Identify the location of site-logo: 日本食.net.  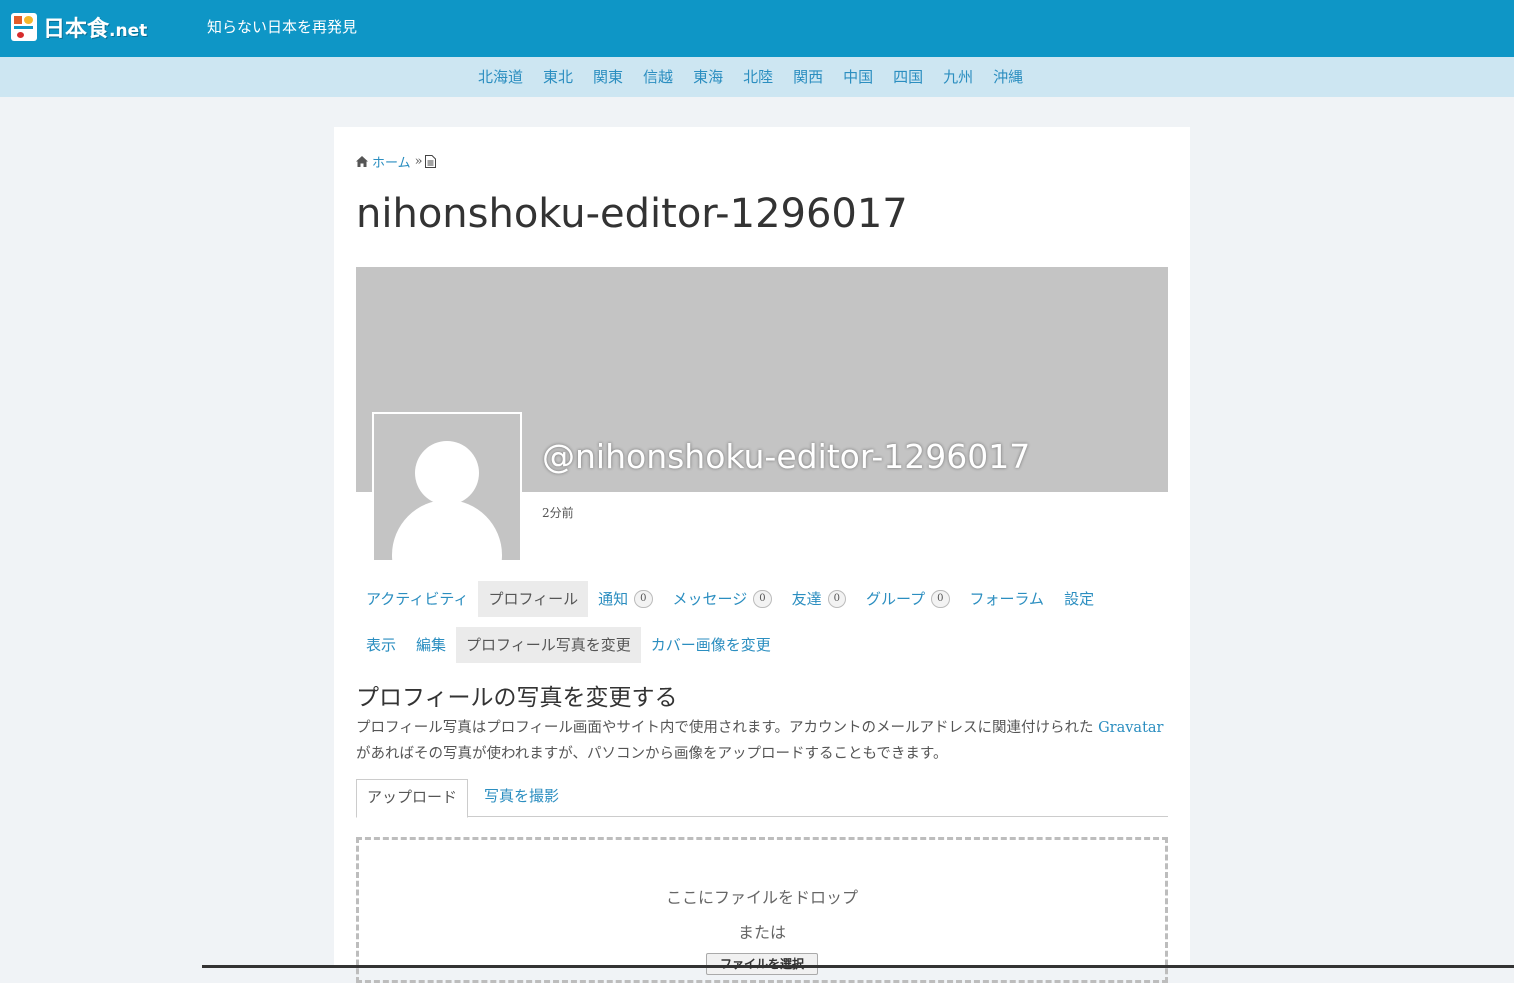
(79, 27).